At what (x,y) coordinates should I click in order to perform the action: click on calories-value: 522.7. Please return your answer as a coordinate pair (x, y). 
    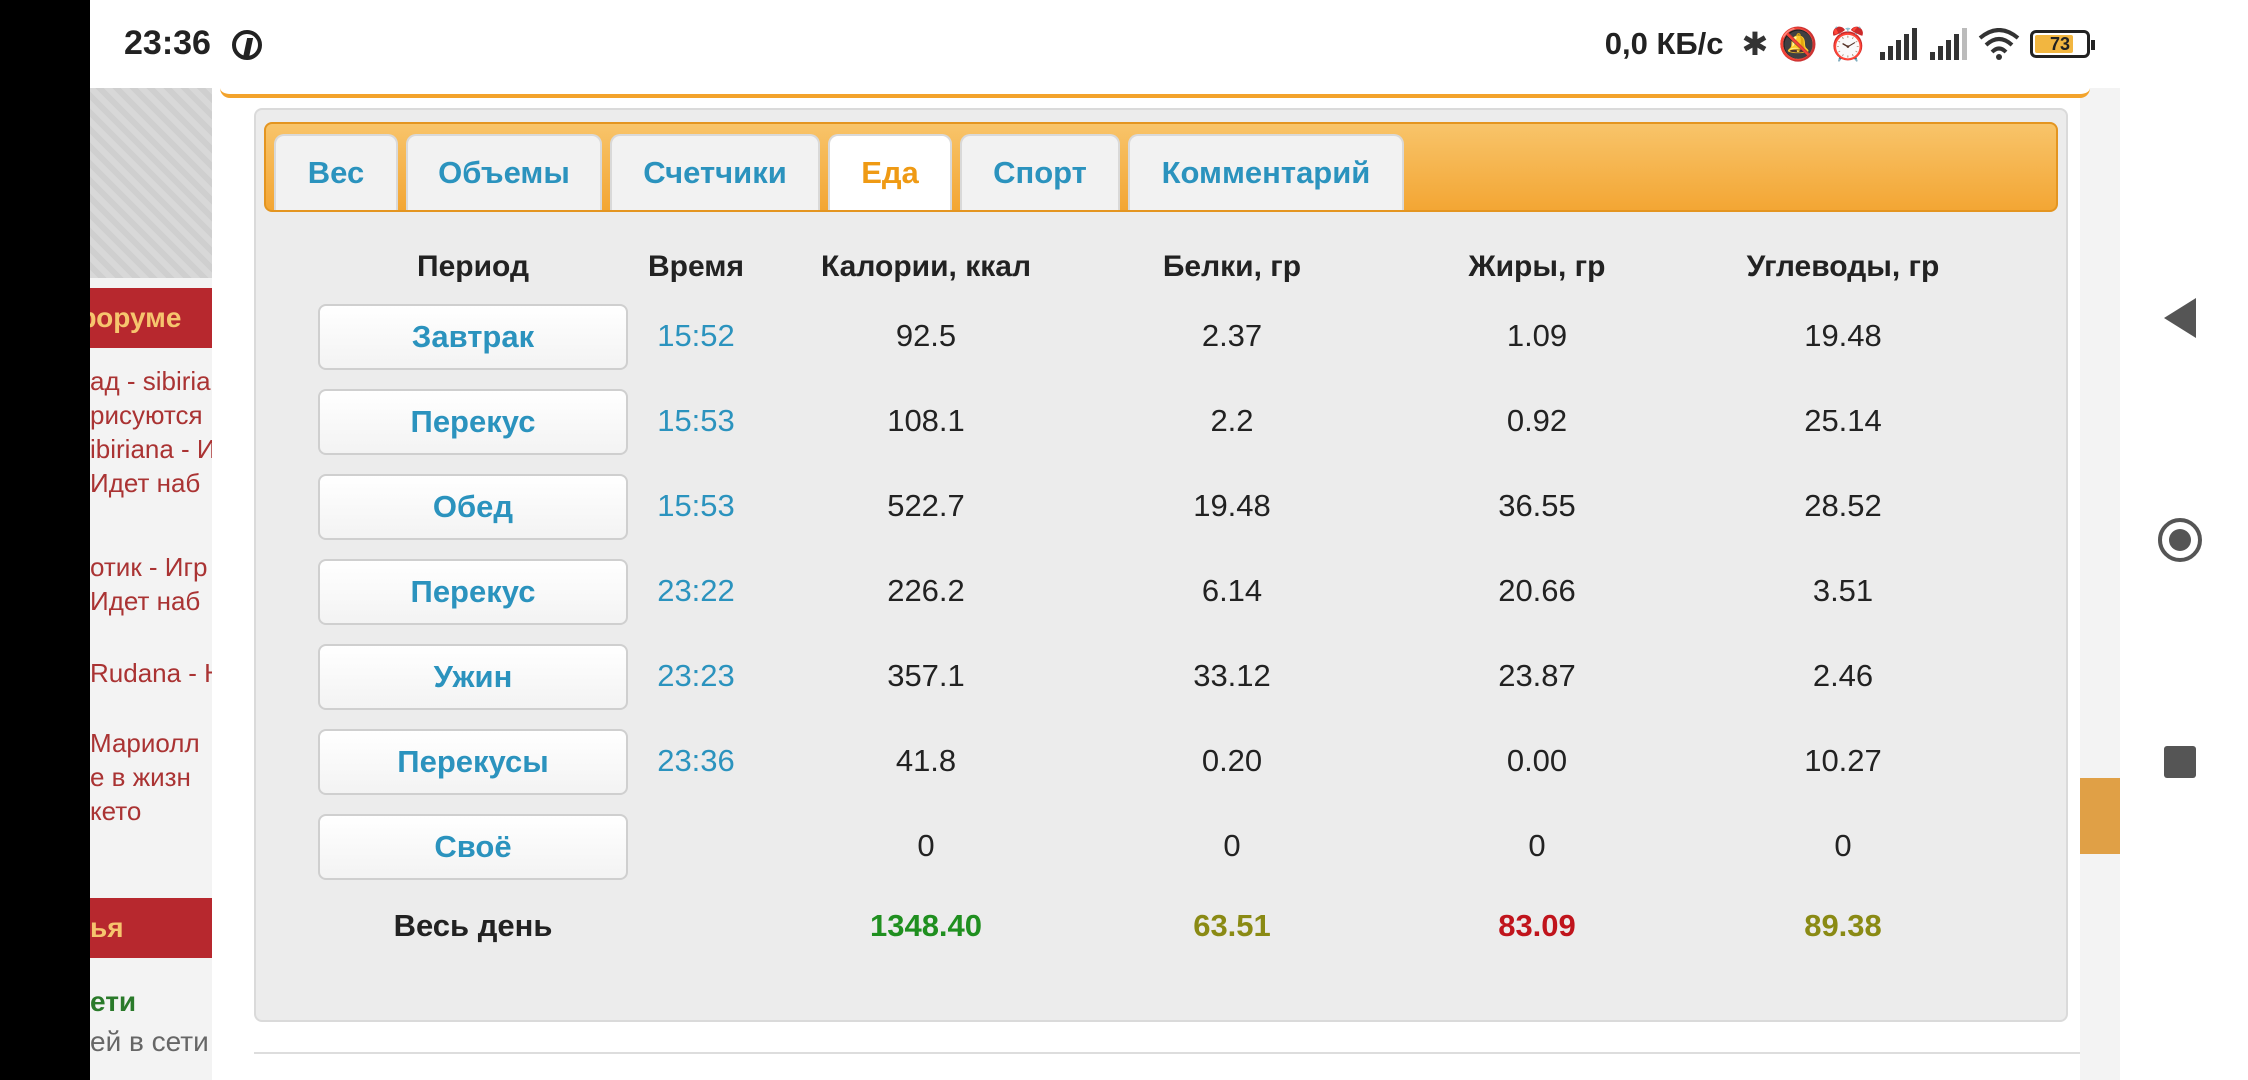
    Looking at the image, I should click on (926, 505).